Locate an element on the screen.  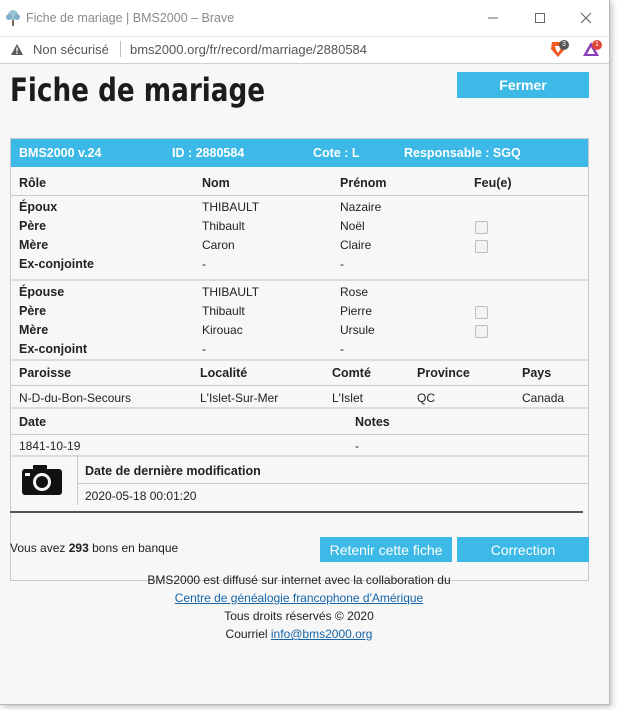
col-province: Province is located at coordinates (443, 373).